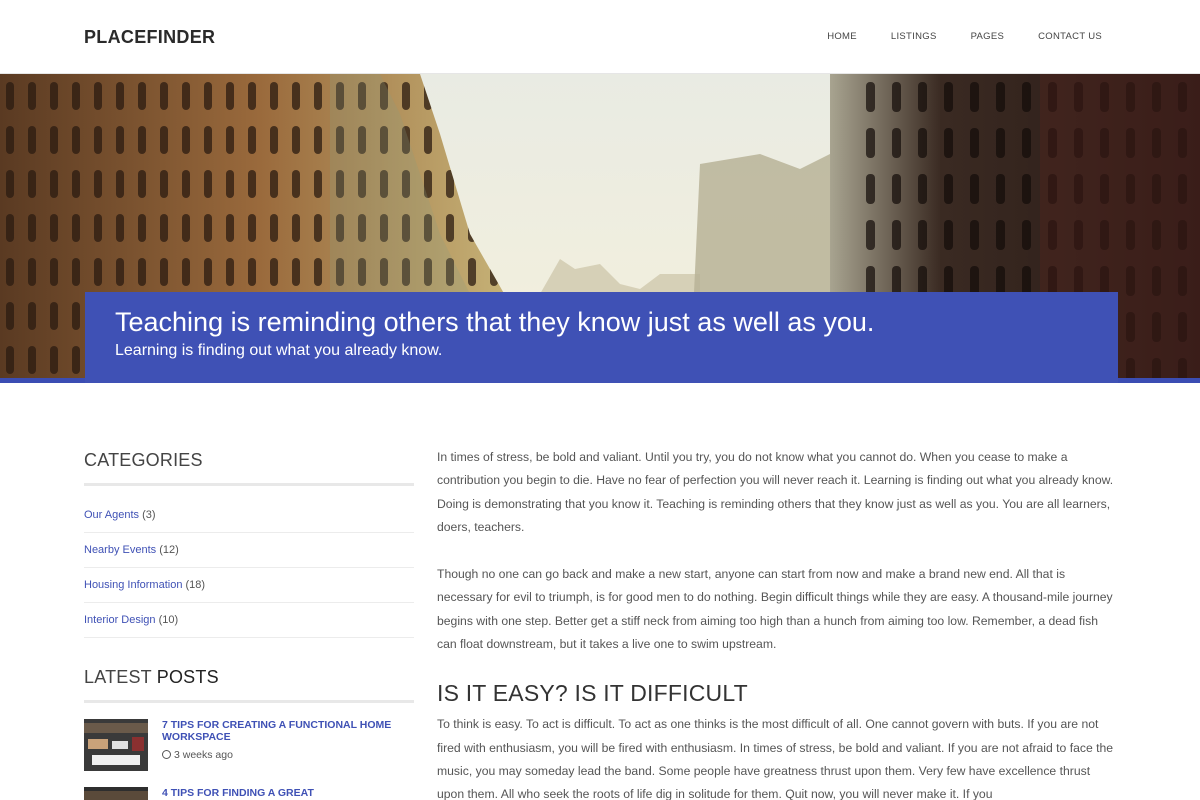  I want to click on post-meta: 3 weeks ago, so click(282, 755).